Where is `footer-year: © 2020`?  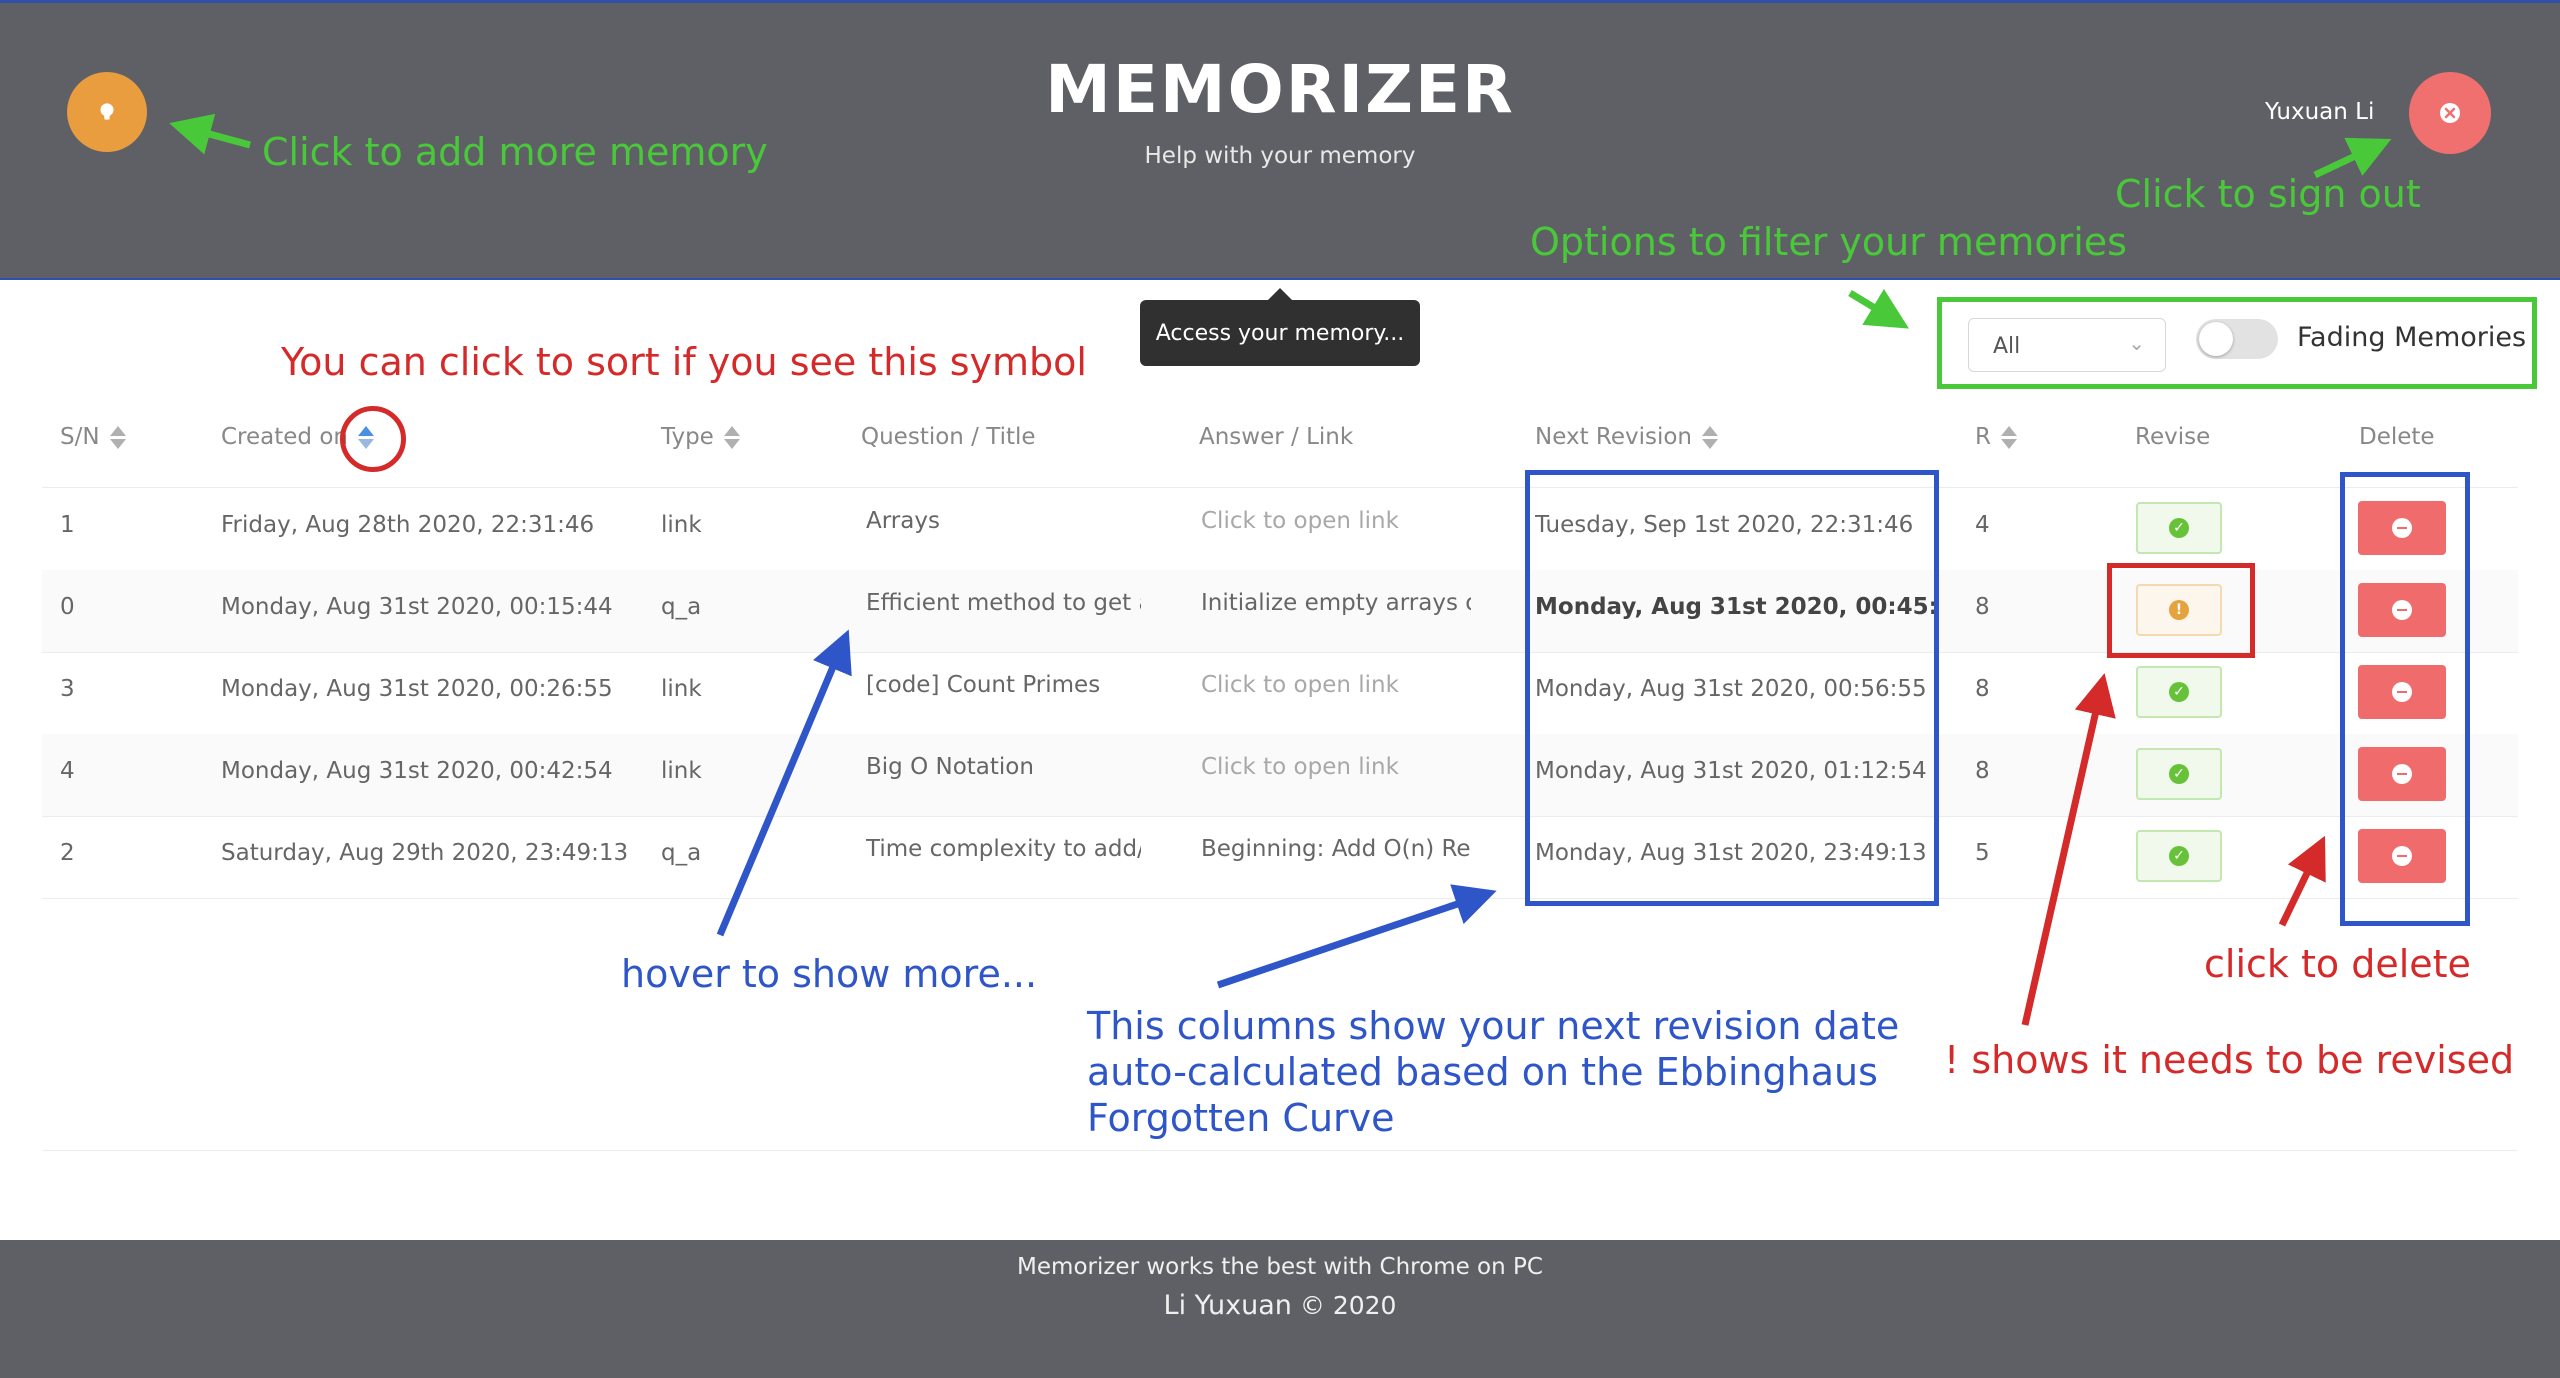 footer-year: © 2020 is located at coordinates (1348, 1305).